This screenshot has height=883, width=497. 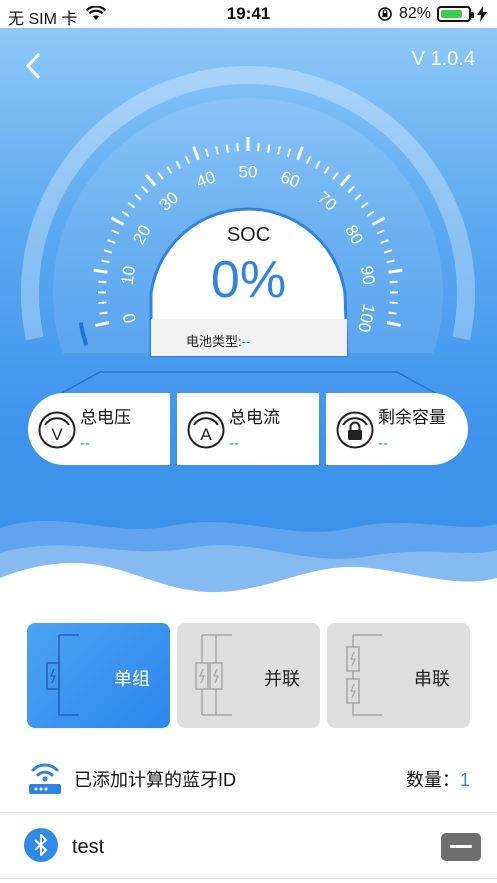 I want to click on battery-percent: 82%, so click(x=414, y=13).